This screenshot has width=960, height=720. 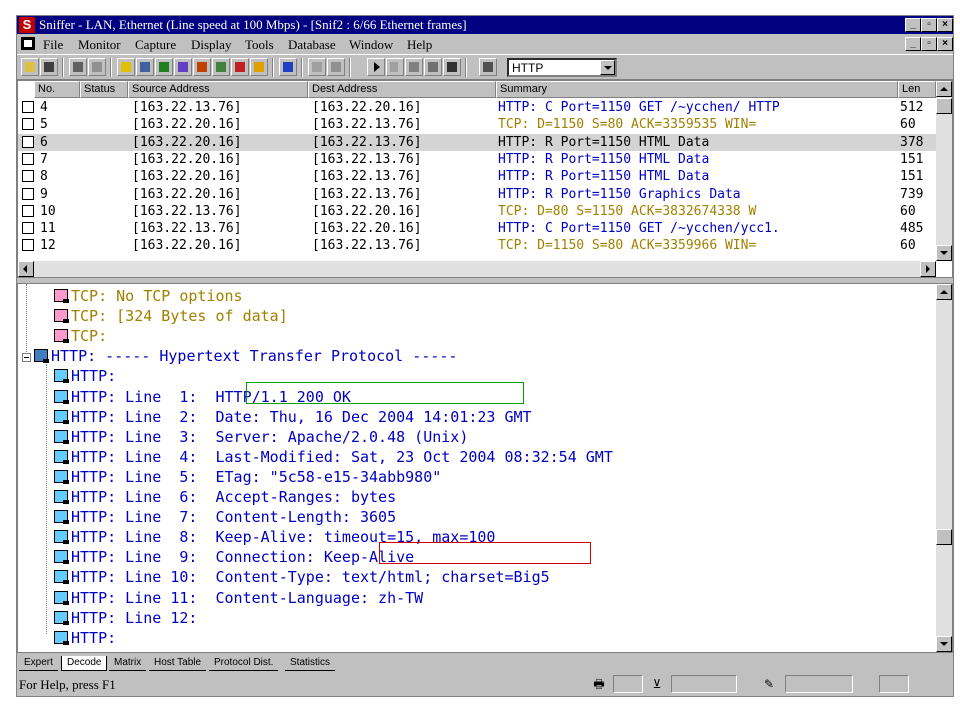 What do you see at coordinates (97, 67) in the screenshot?
I see `print-setup-icon` at bounding box center [97, 67].